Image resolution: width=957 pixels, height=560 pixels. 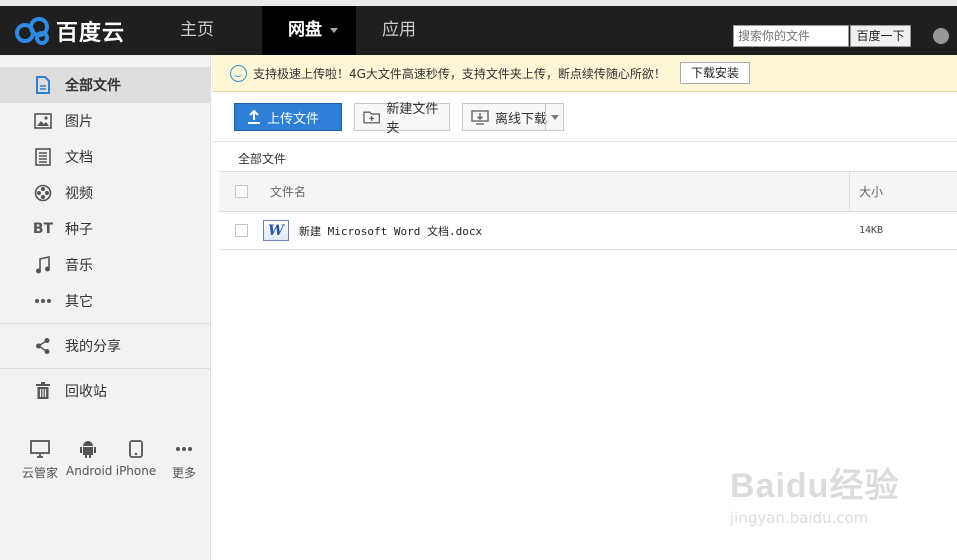 I want to click on monitor-icon, so click(x=40, y=449).